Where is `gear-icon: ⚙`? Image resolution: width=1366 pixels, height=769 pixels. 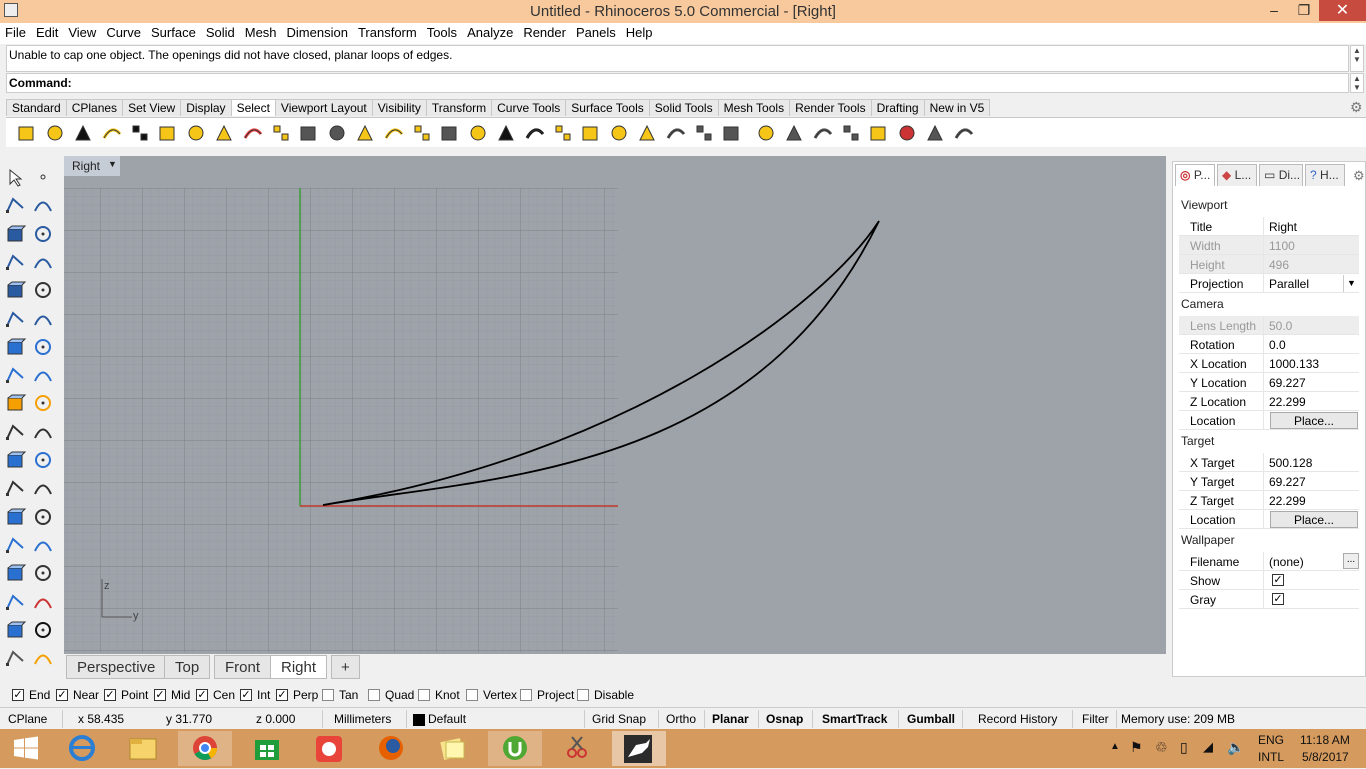 gear-icon: ⚙ is located at coordinates (1356, 107).